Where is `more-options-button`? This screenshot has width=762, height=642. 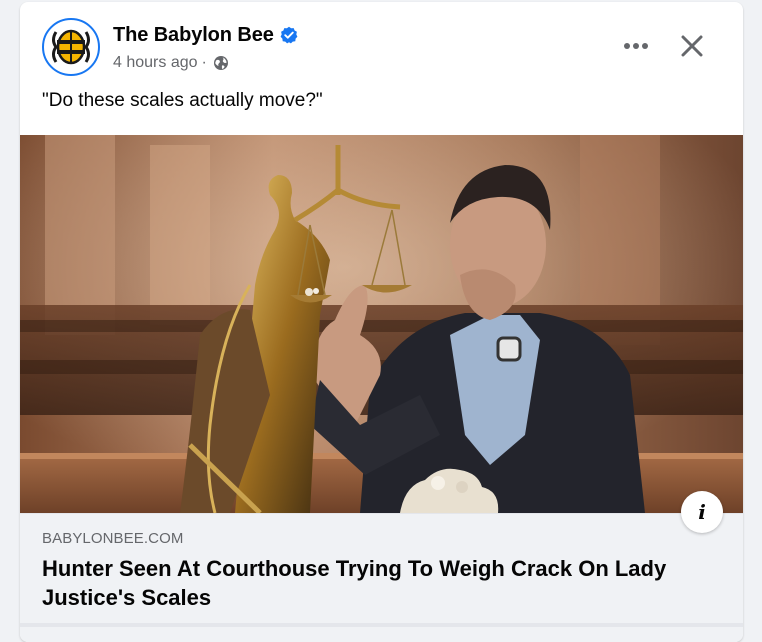 more-options-button is located at coordinates (636, 46).